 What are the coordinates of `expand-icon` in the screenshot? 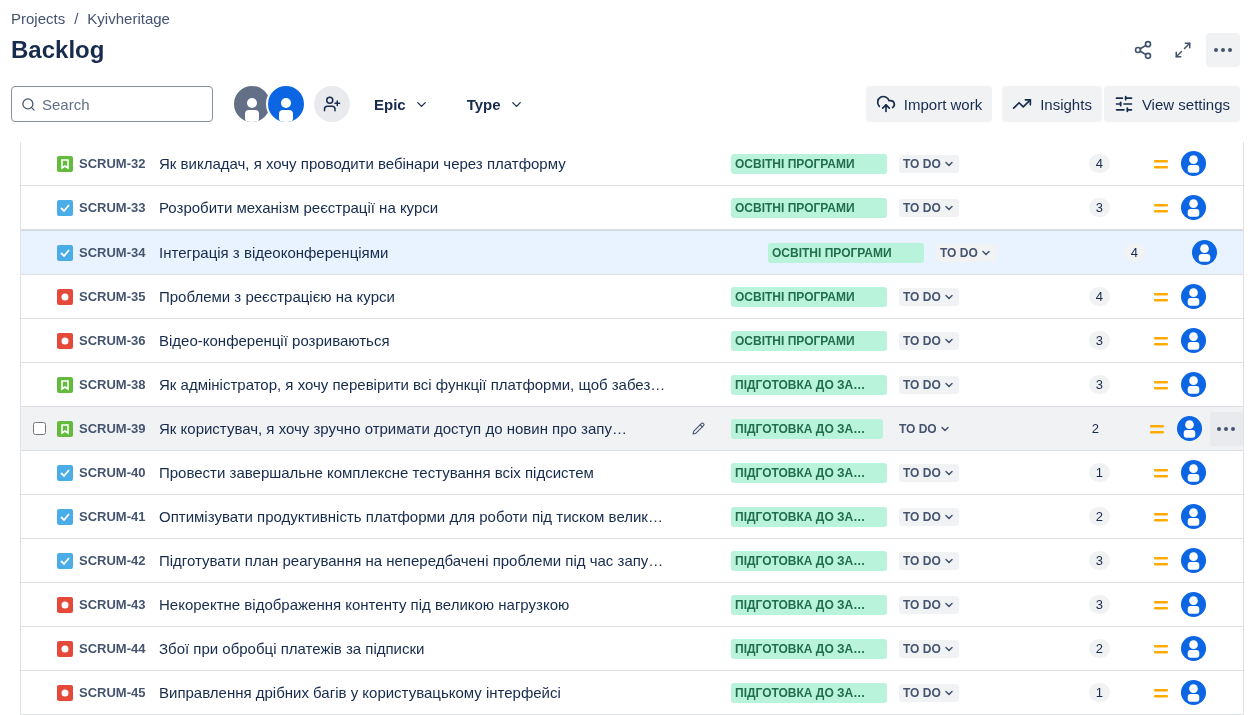 It's located at (1183, 50).